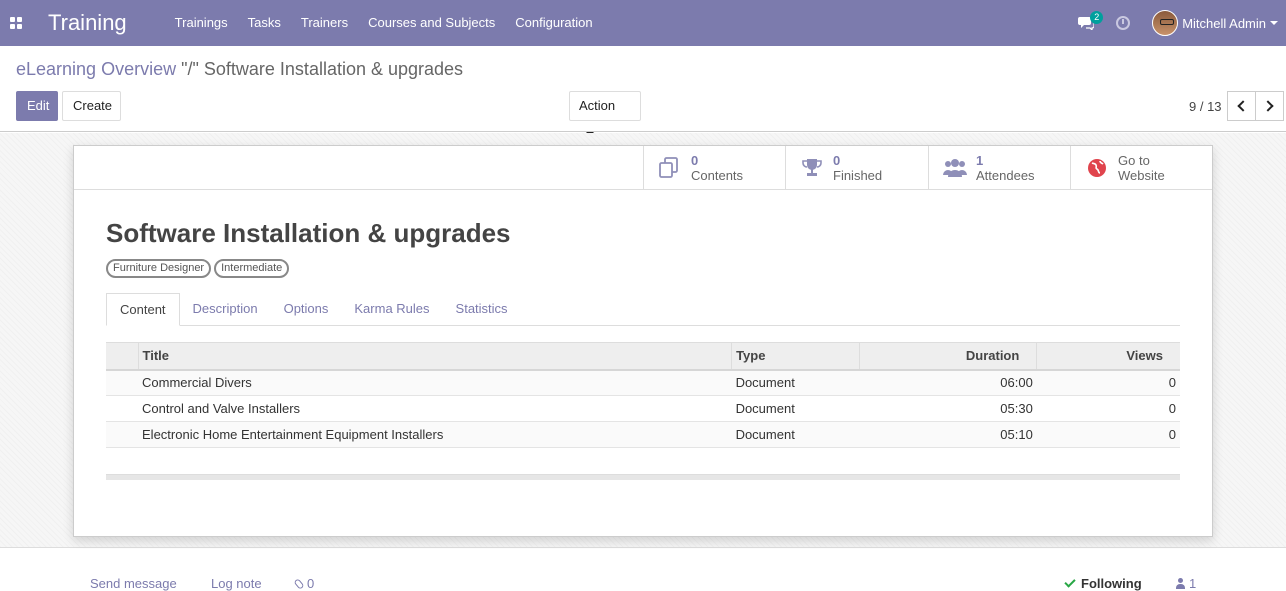 This screenshot has width=1286, height=591. What do you see at coordinates (311, 583) in the screenshot?
I see `attachment-count: 0` at bounding box center [311, 583].